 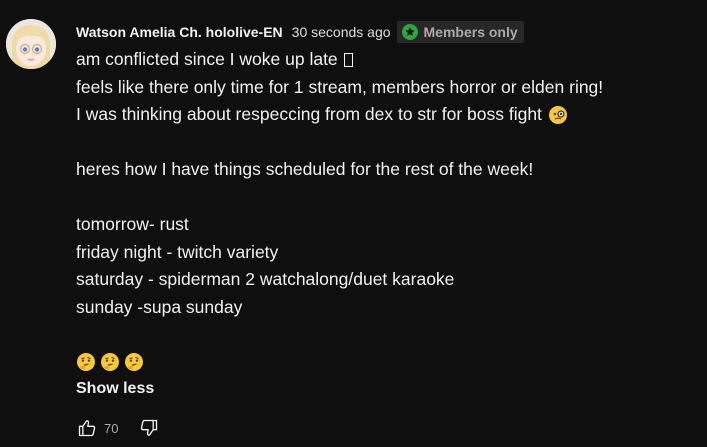 I want to click on text-line: tomorrow- rust, so click(x=388, y=225).